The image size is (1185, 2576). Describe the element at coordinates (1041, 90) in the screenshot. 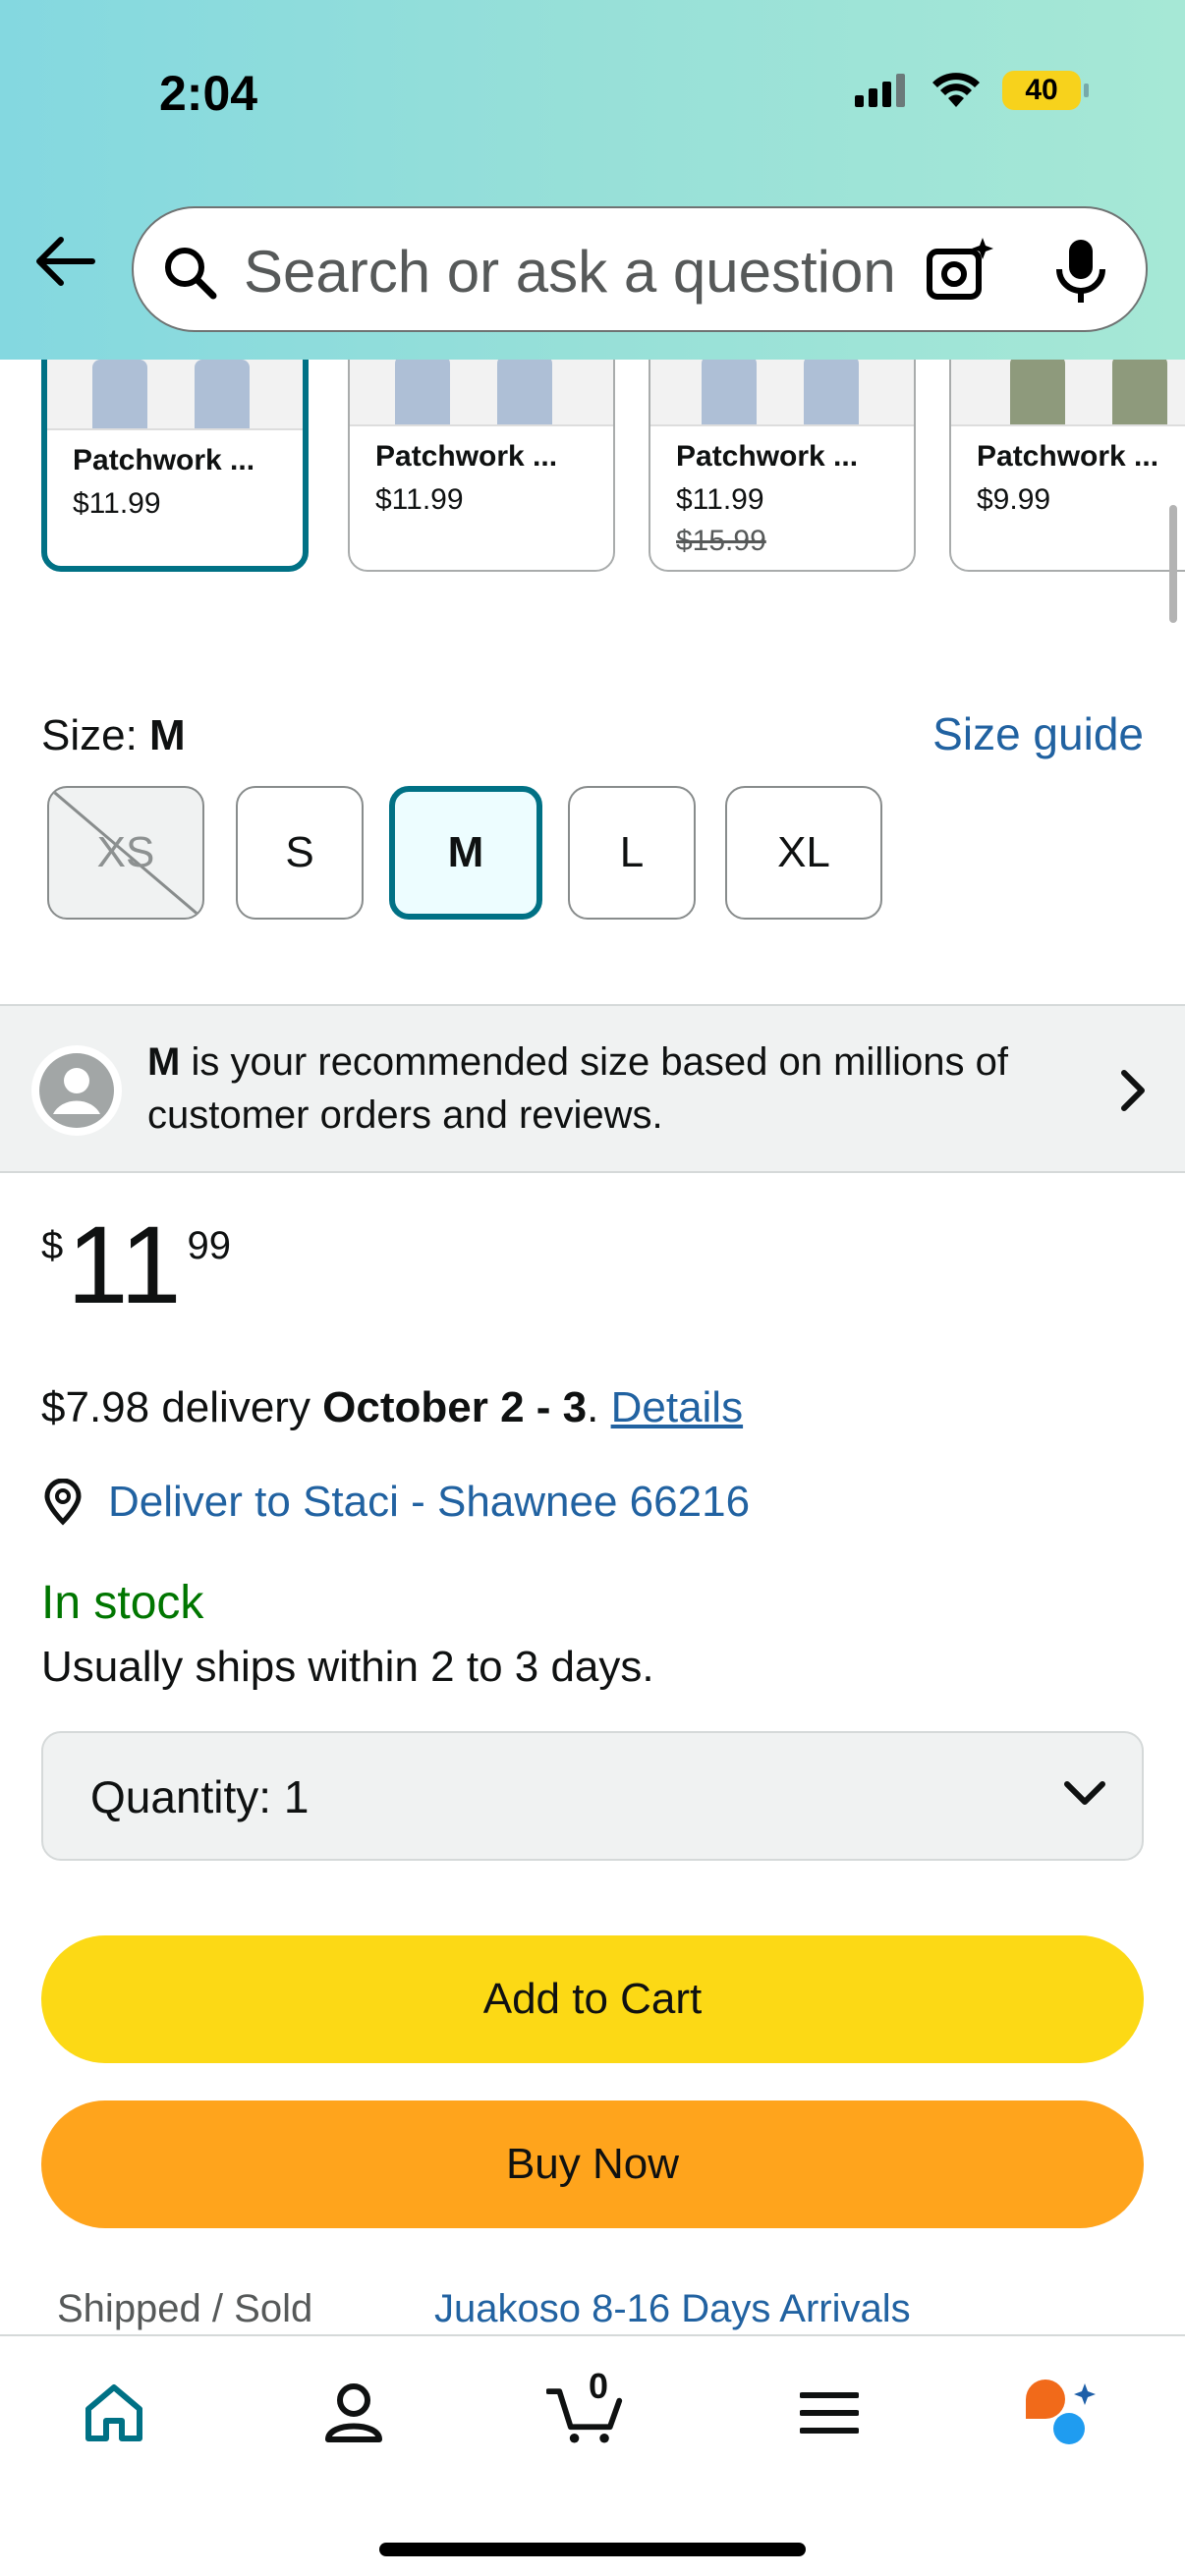

I see `battery-level: 40` at that location.